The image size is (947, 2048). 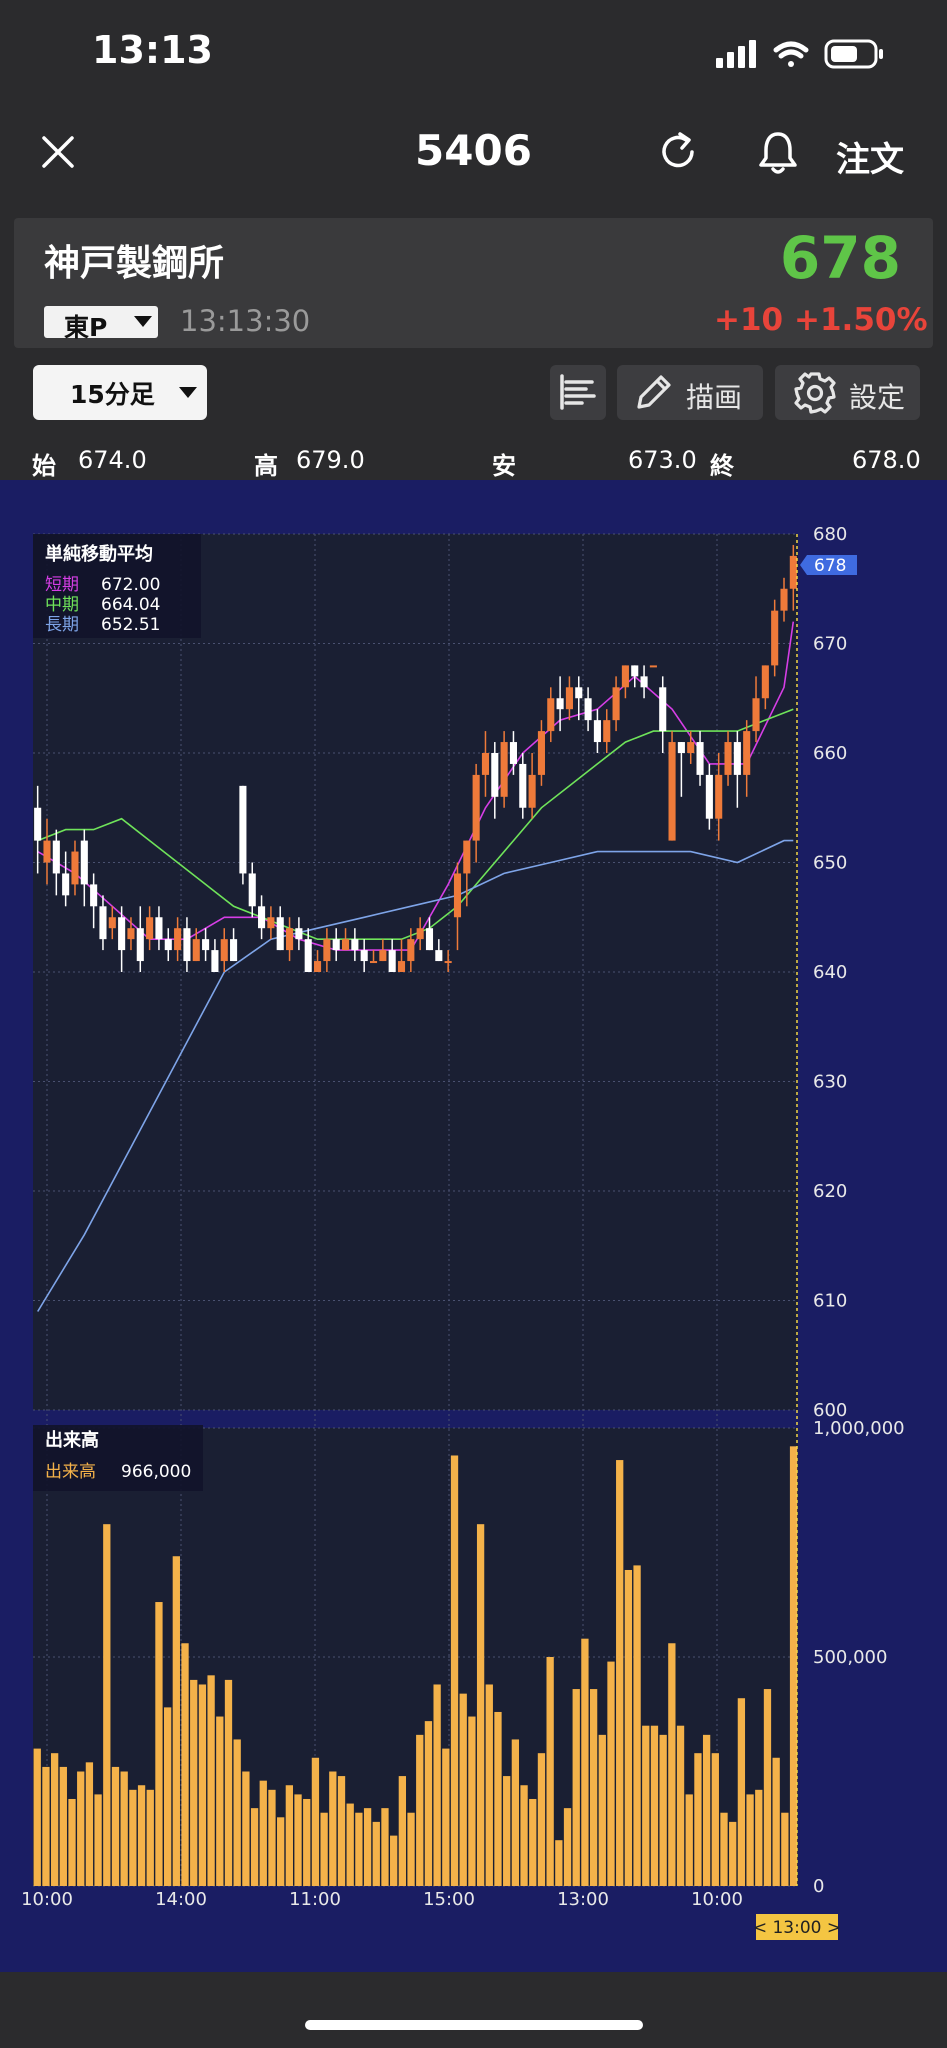 What do you see at coordinates (130, 585) in the screenshot?
I see `ma-short-value: 672.00` at bounding box center [130, 585].